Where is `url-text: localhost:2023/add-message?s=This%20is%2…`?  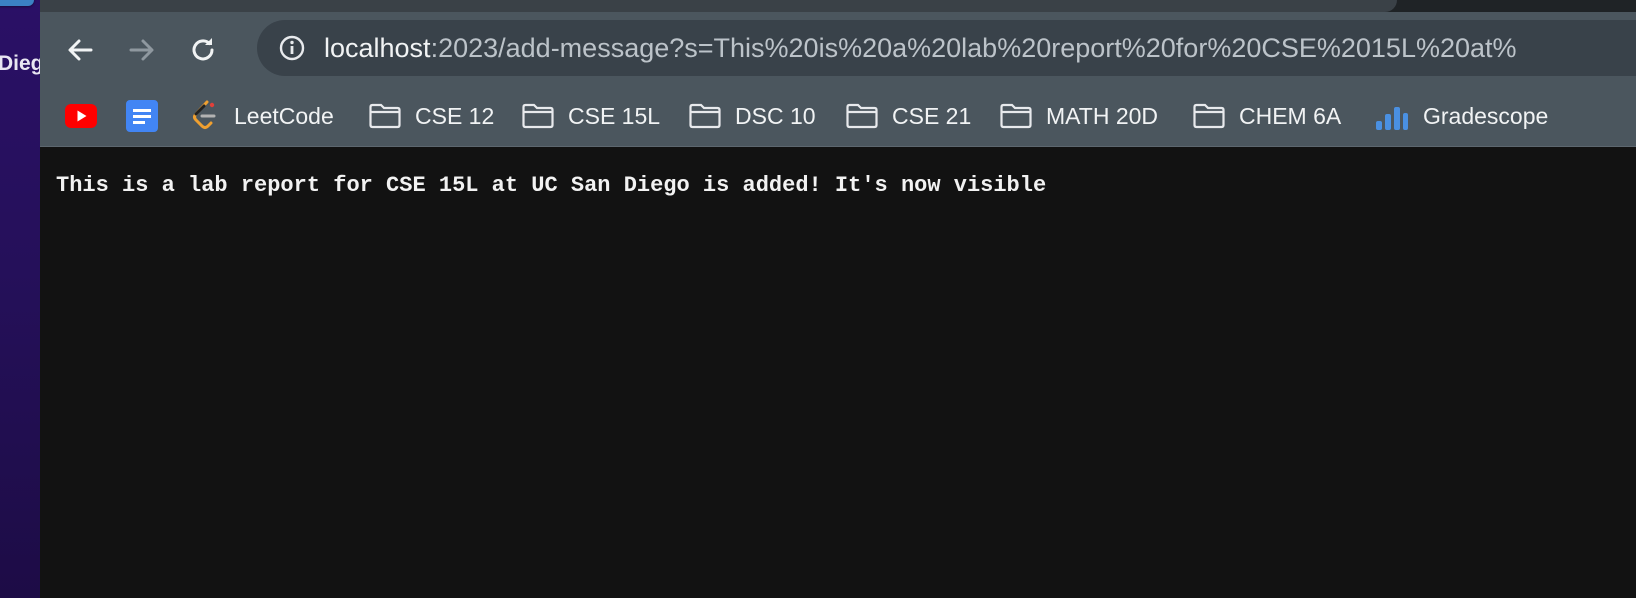 url-text: localhost:2023/add-message?s=This%20is%2… is located at coordinates (920, 48).